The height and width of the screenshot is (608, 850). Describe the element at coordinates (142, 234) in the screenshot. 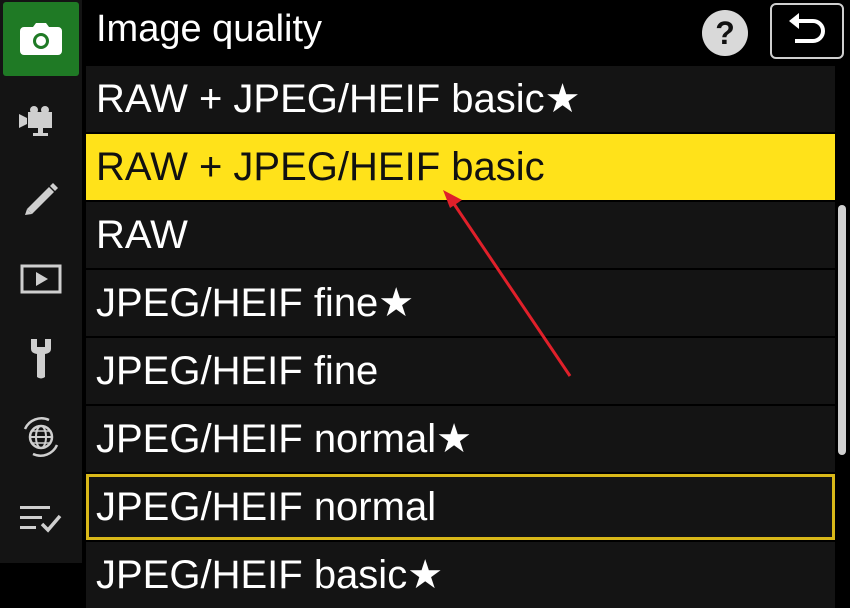

I see `option-label: RAW` at that location.